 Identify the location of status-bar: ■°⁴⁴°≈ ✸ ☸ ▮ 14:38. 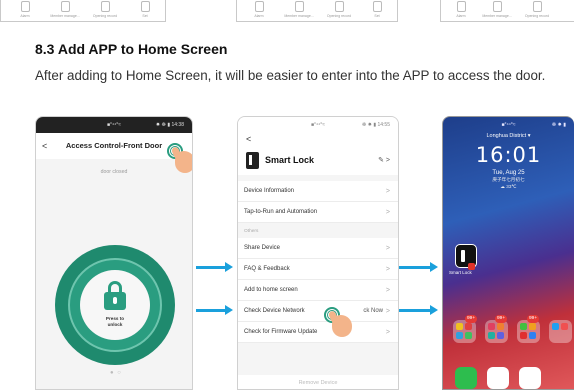
(114, 125).